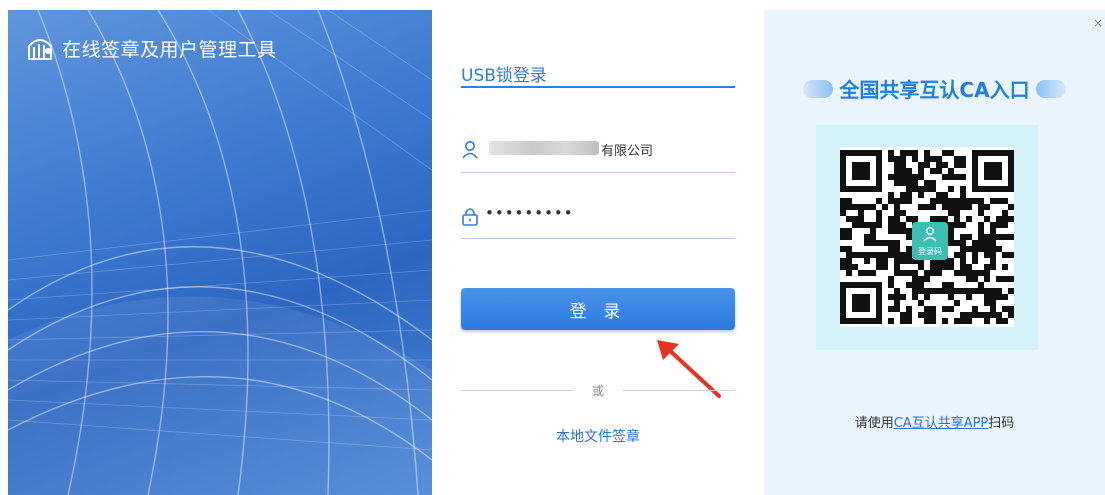 This screenshot has width=1105, height=495. Describe the element at coordinates (529, 213) in the screenshot. I see `password-value: •••••••••` at that location.